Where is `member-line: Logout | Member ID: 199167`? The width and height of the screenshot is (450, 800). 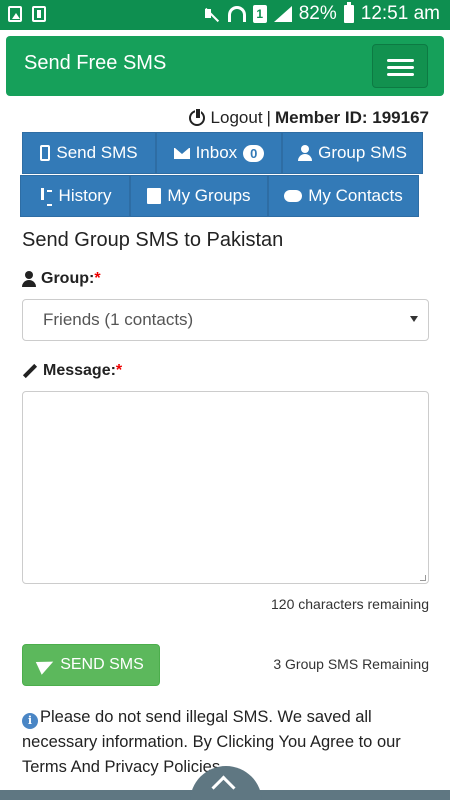 member-line: Logout | Member ID: 199167 is located at coordinates (308, 118).